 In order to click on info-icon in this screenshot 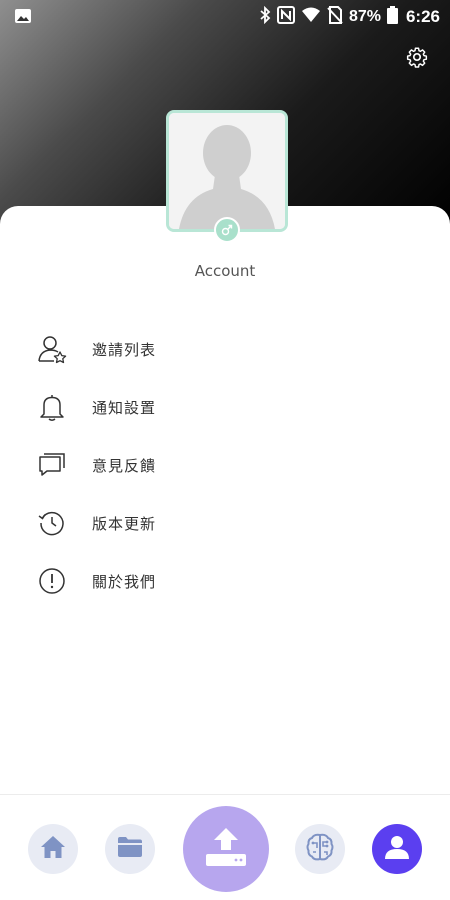, I will do `click(52, 581)`.